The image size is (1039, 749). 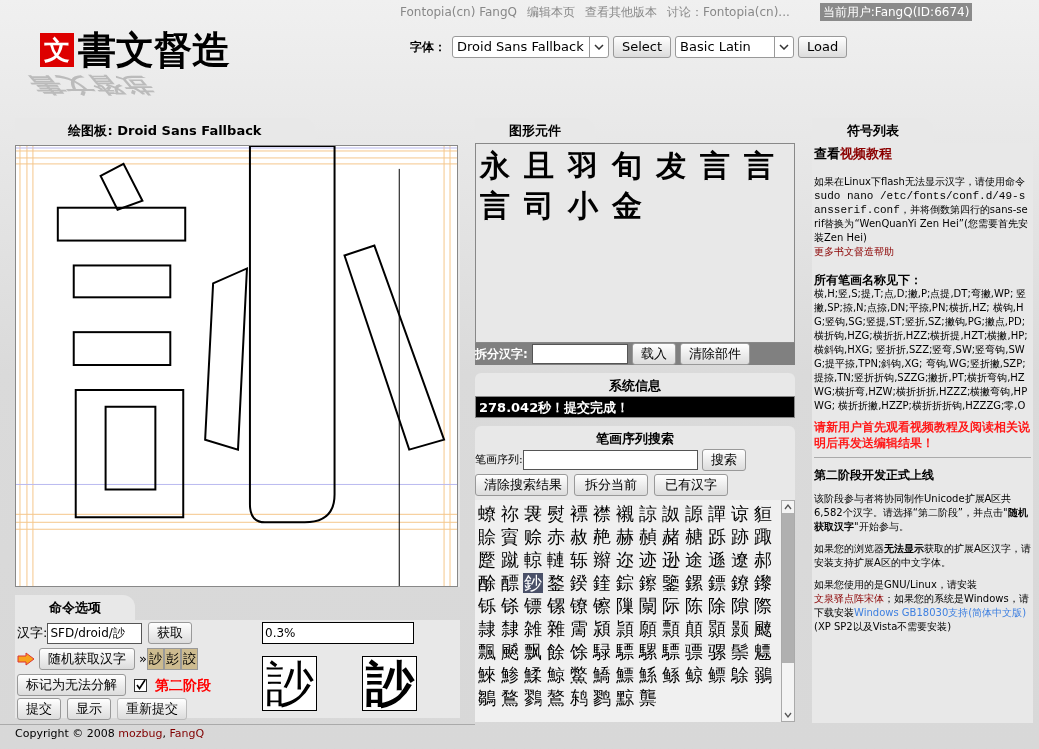 What do you see at coordinates (556, 606) in the screenshot?
I see `result-char: 镙` at bounding box center [556, 606].